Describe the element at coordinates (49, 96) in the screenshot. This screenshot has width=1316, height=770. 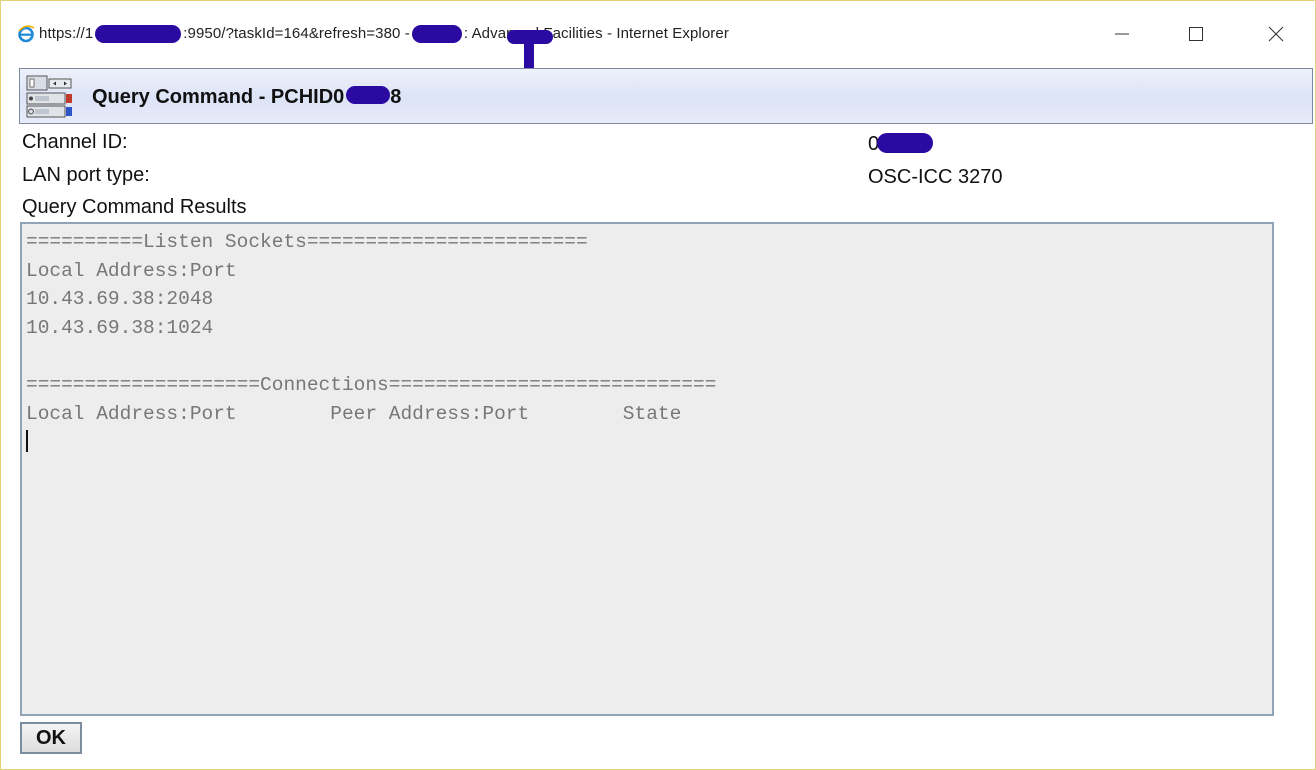
I see `hardware-channel-icon` at that location.